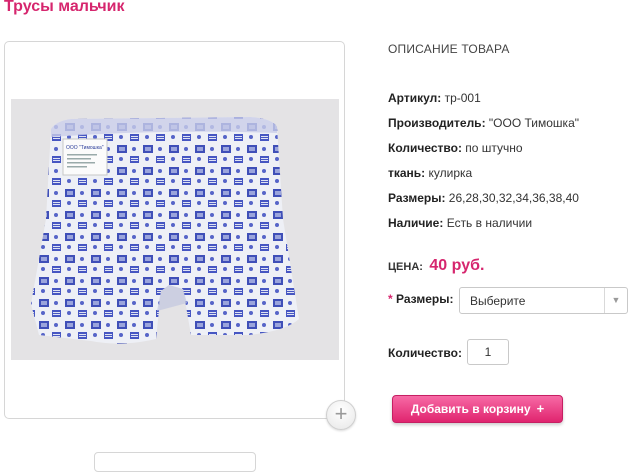  I want to click on spec-value: Есть в наличии, so click(488, 223).